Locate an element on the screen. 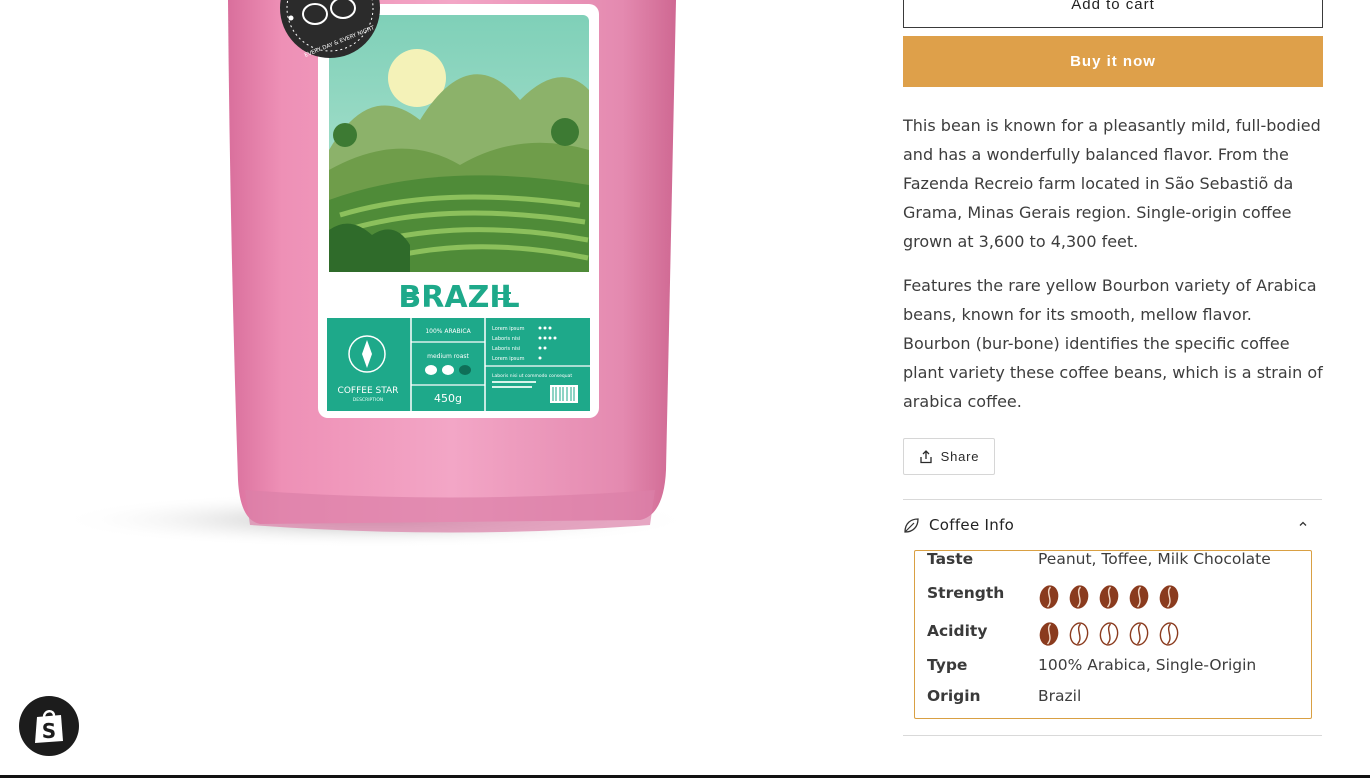  origin-value: Brazil is located at coordinates (1060, 696).